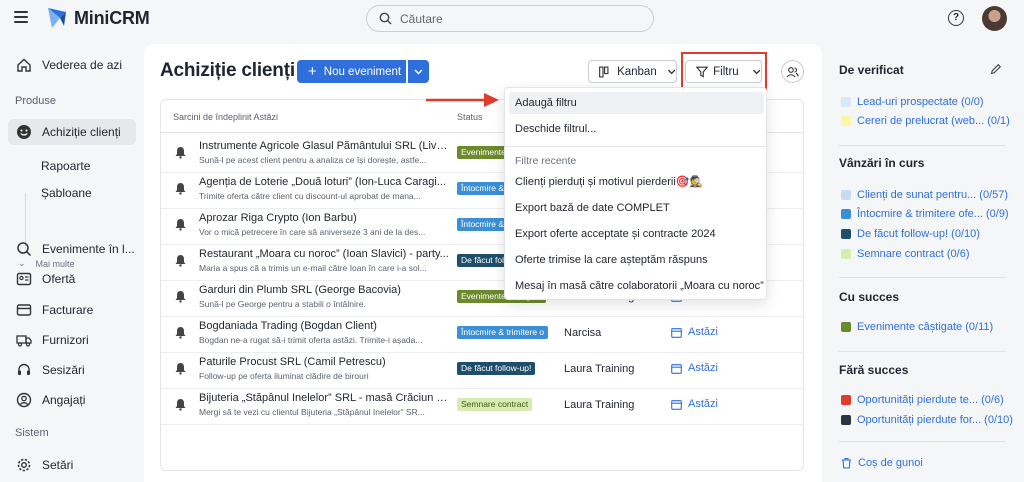 Image resolution: width=1024 pixels, height=482 pixels. What do you see at coordinates (930, 400) in the screenshot?
I see `status-link-label: Oportunități pierdute te... (0/6)` at bounding box center [930, 400].